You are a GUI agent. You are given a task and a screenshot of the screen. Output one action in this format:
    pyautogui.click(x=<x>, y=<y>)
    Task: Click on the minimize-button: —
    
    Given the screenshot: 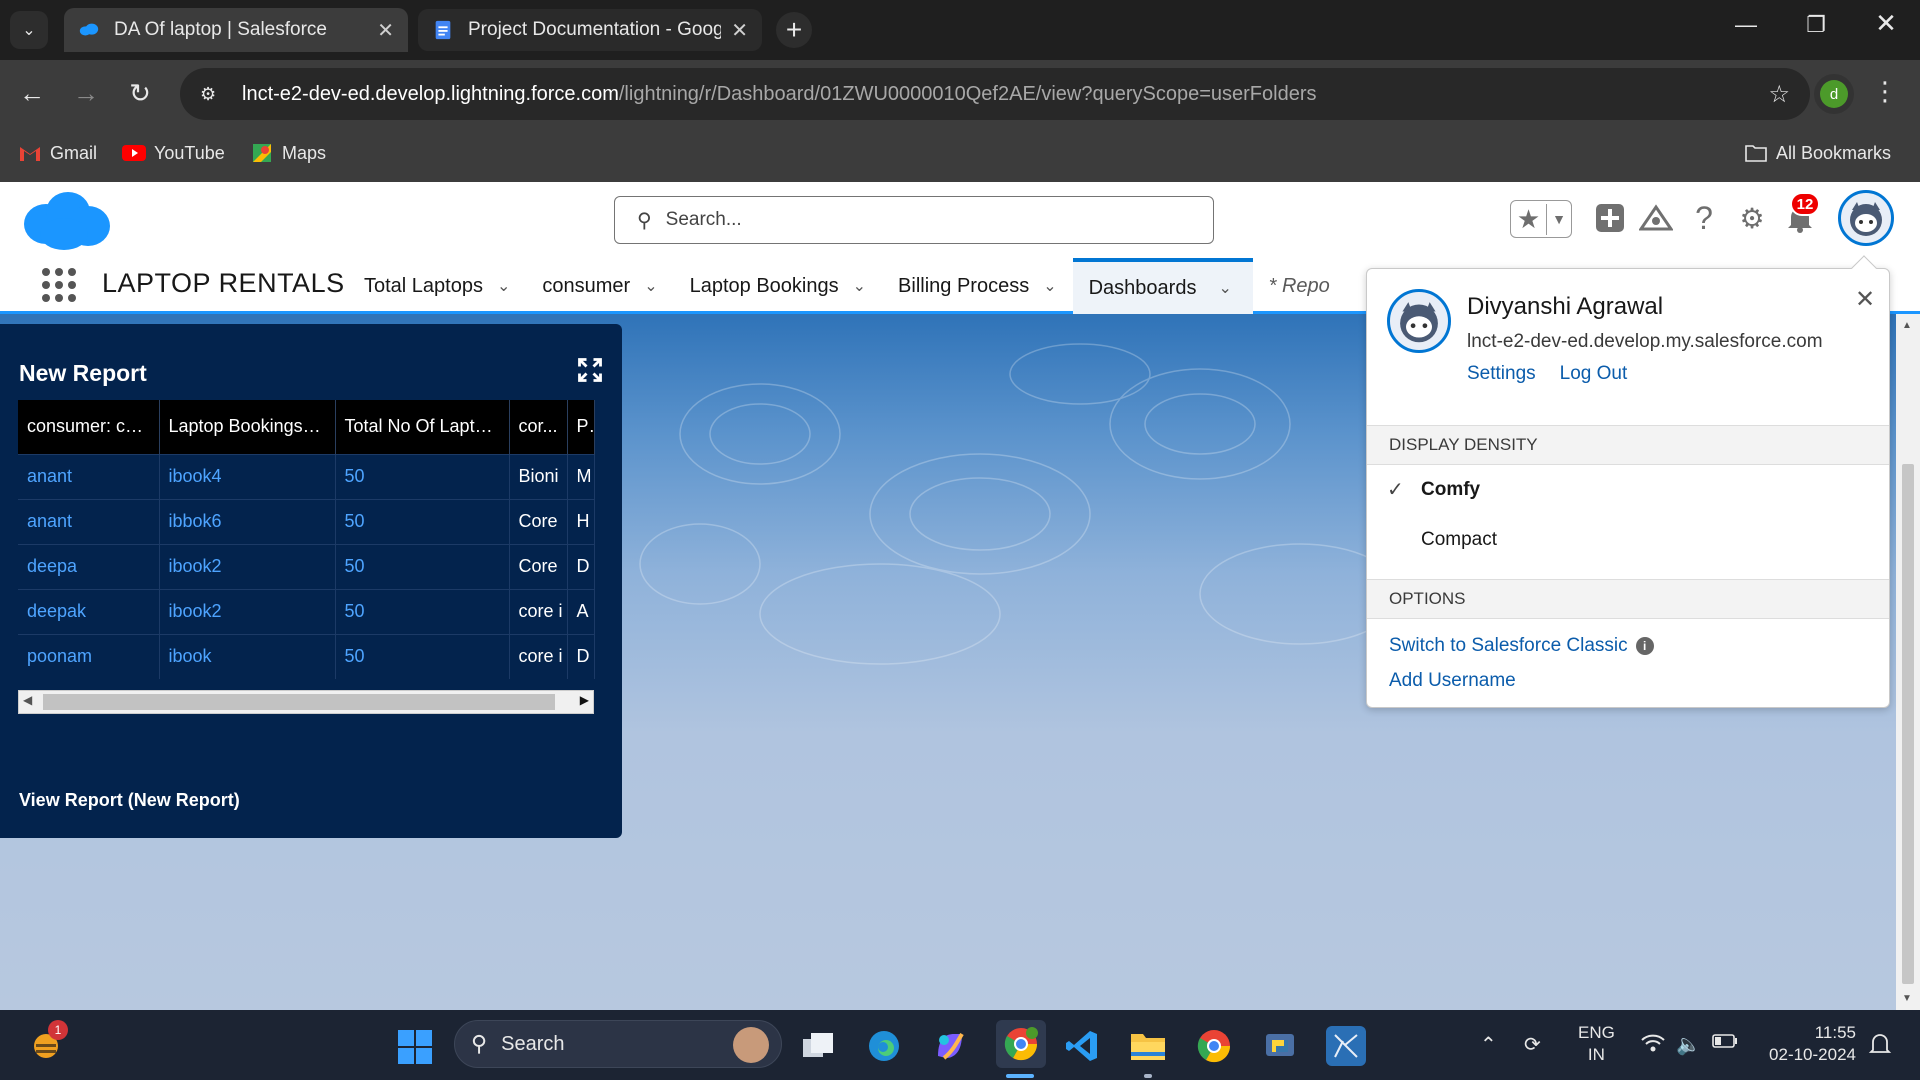 What is the action you would take?
    pyautogui.click(x=1746, y=25)
    